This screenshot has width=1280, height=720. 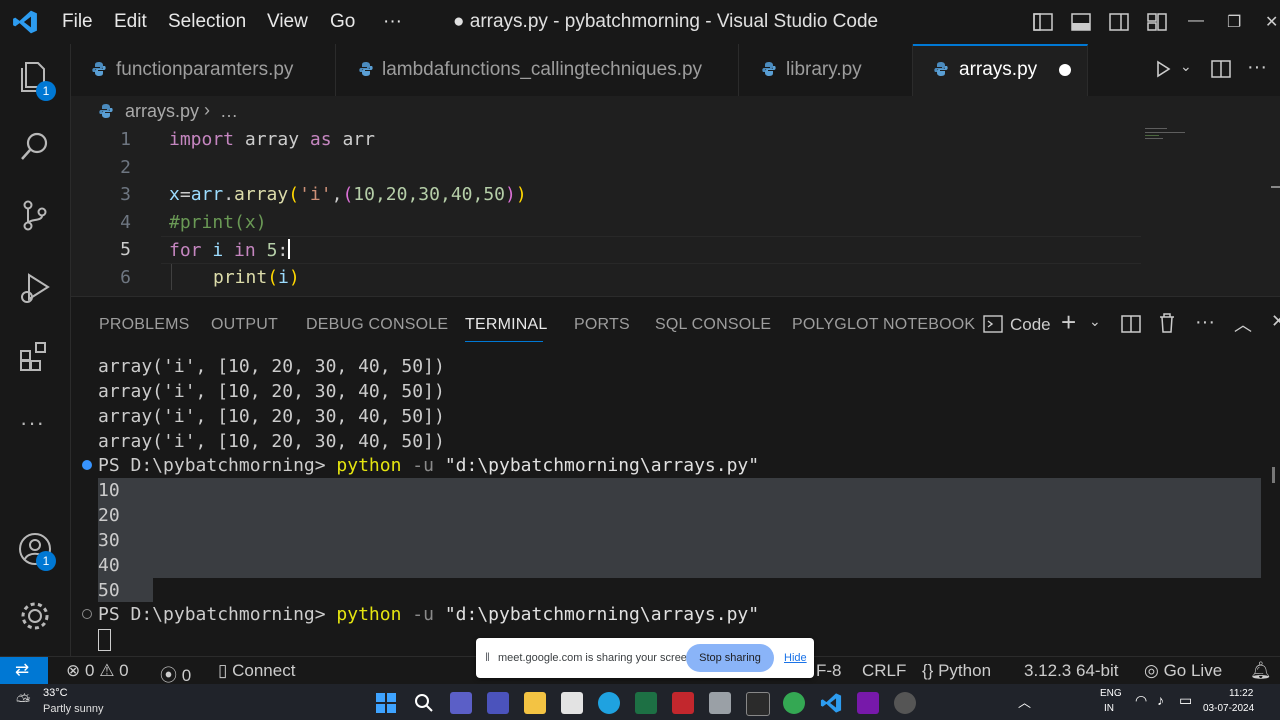 What do you see at coordinates (377, 325) in the screenshot?
I see `tab-debug-console: DEBUG CONSOLE` at bounding box center [377, 325].